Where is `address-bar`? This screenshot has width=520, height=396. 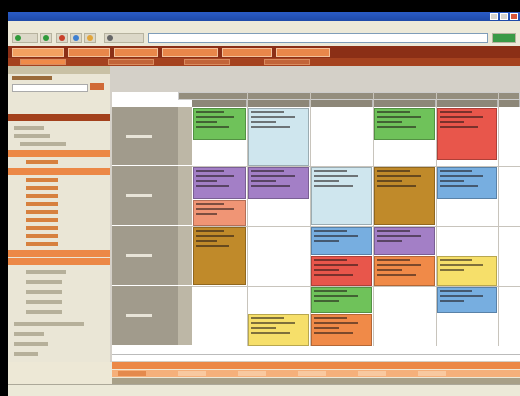
address-bar is located at coordinates (318, 38).